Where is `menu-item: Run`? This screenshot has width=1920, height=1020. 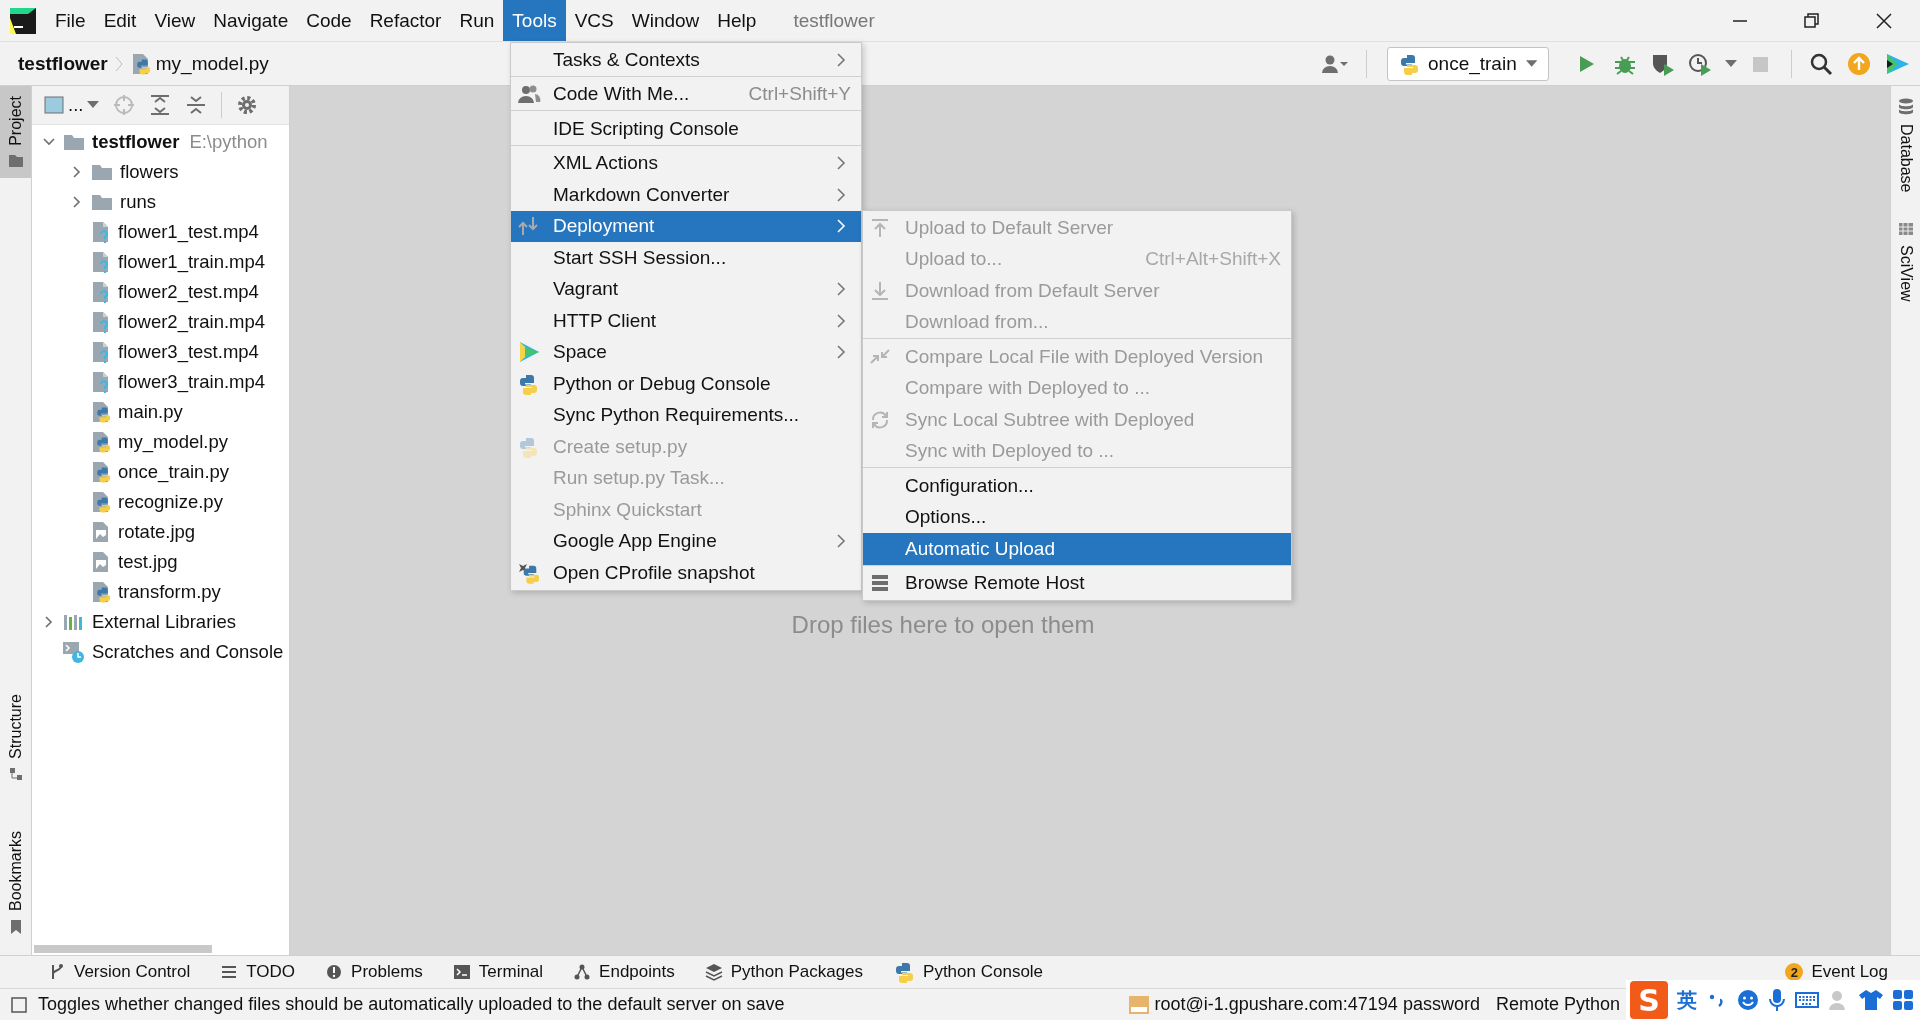 menu-item: Run is located at coordinates (477, 20).